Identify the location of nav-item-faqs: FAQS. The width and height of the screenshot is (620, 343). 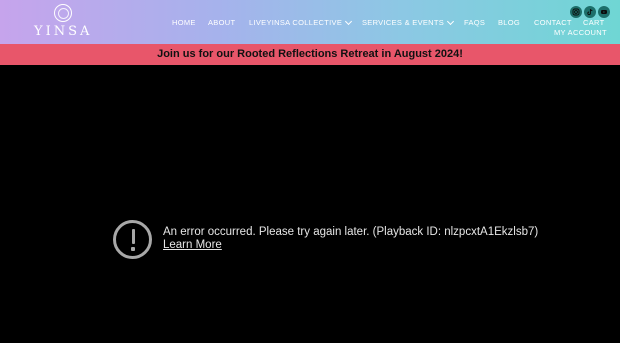
(474, 22).